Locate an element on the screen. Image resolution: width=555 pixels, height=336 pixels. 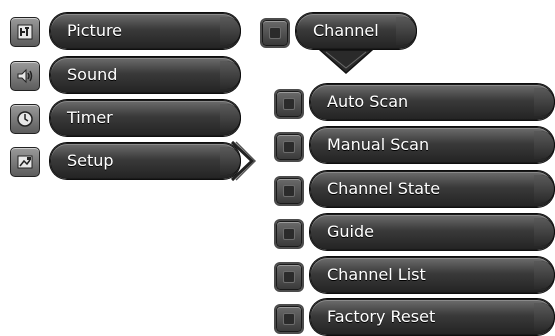
menu-item-label: Sound is located at coordinates (92, 74).